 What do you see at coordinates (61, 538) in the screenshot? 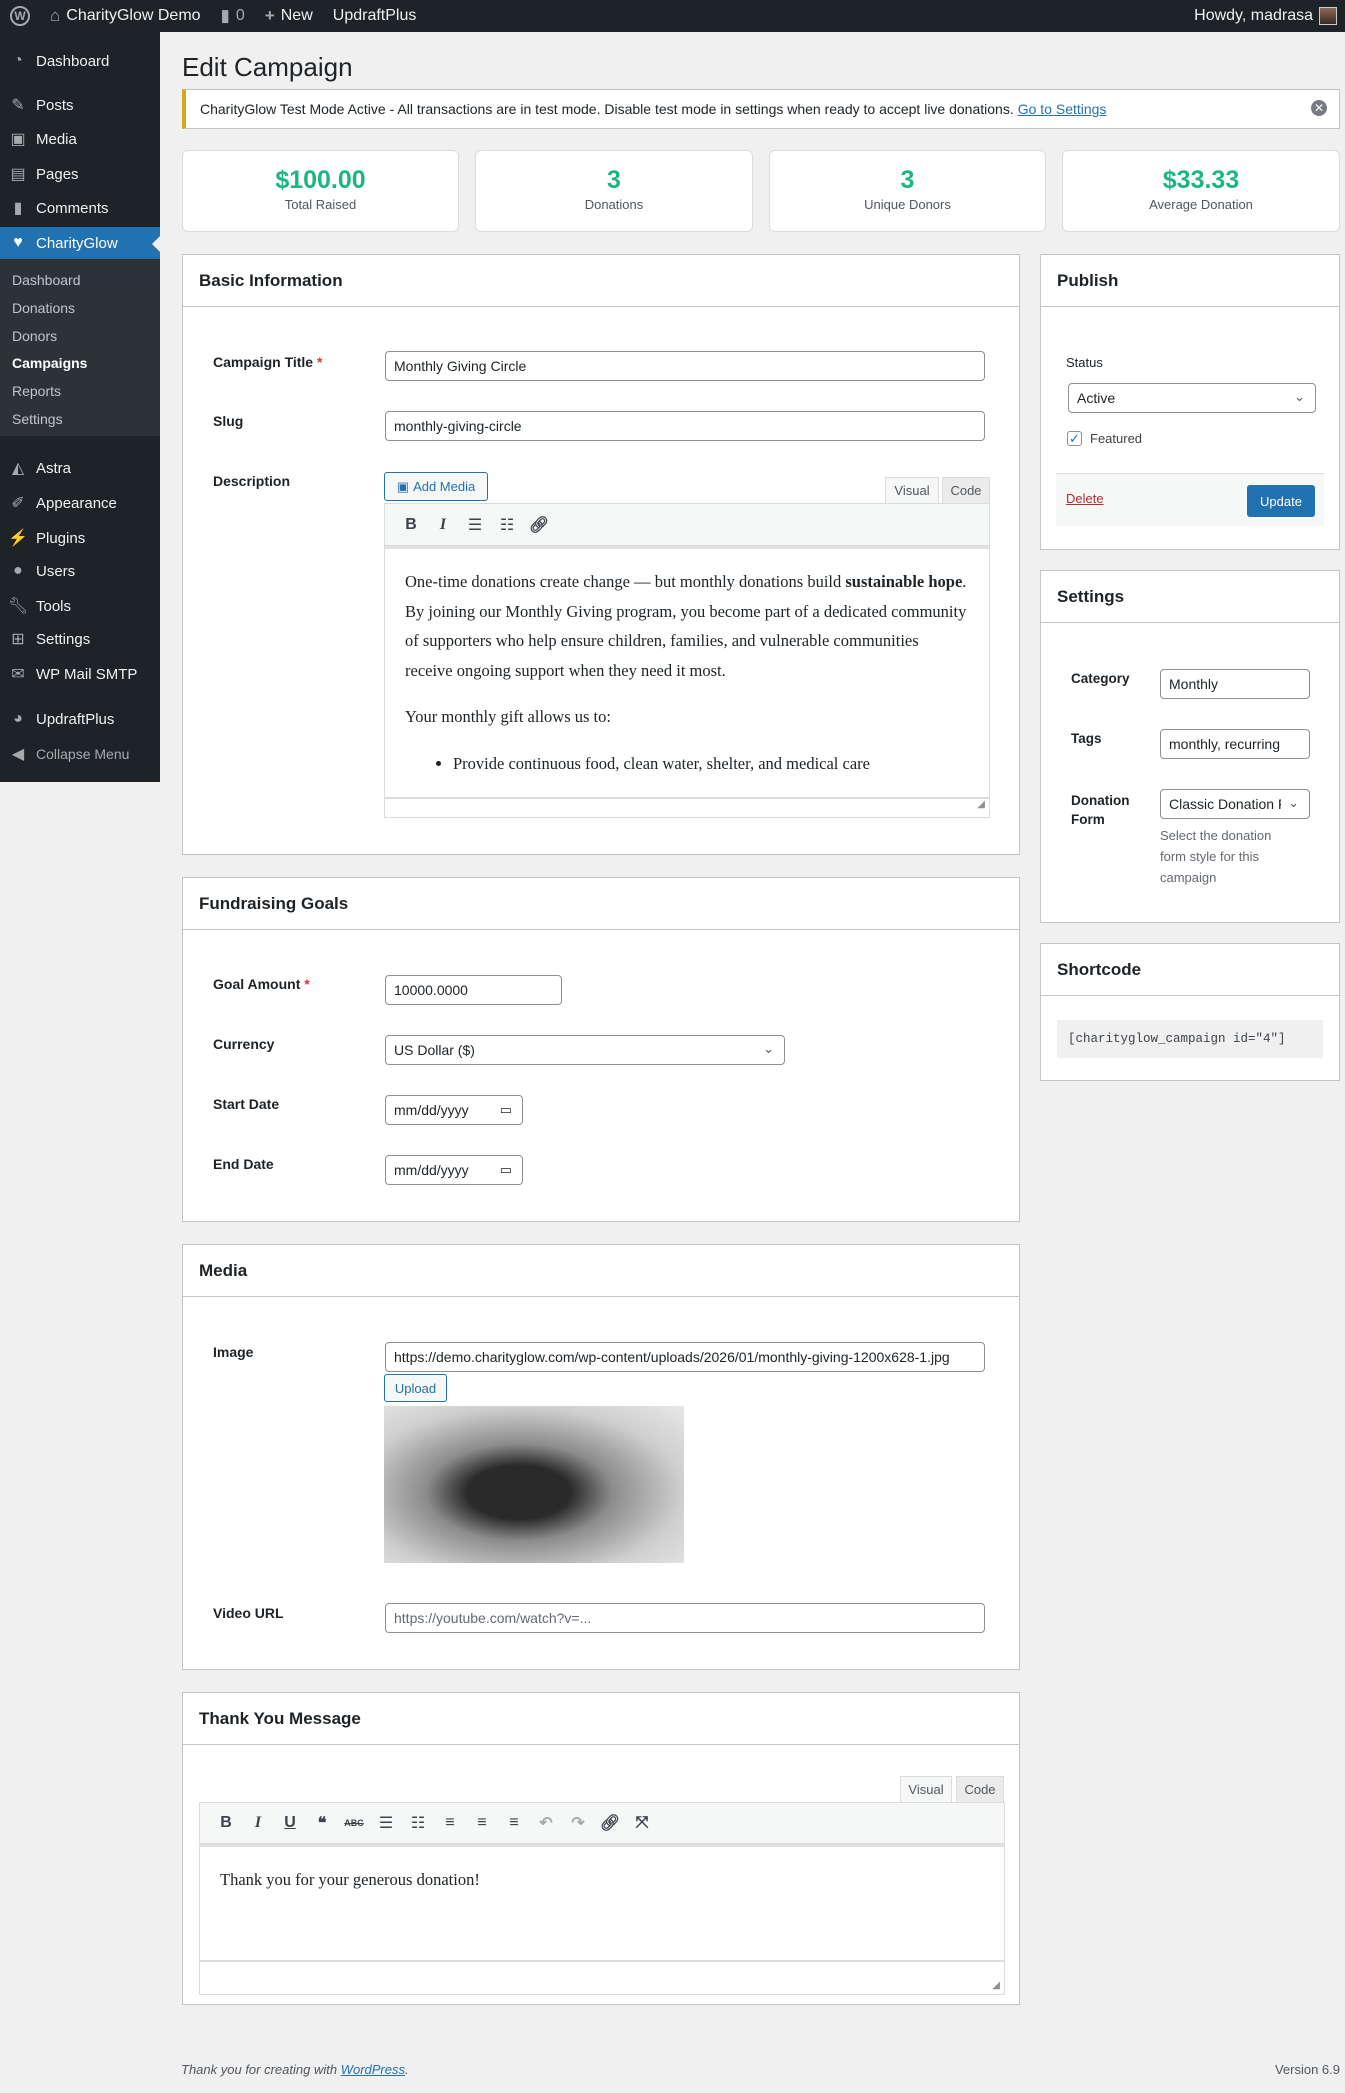
I see `menu-label: Plugins` at bounding box center [61, 538].